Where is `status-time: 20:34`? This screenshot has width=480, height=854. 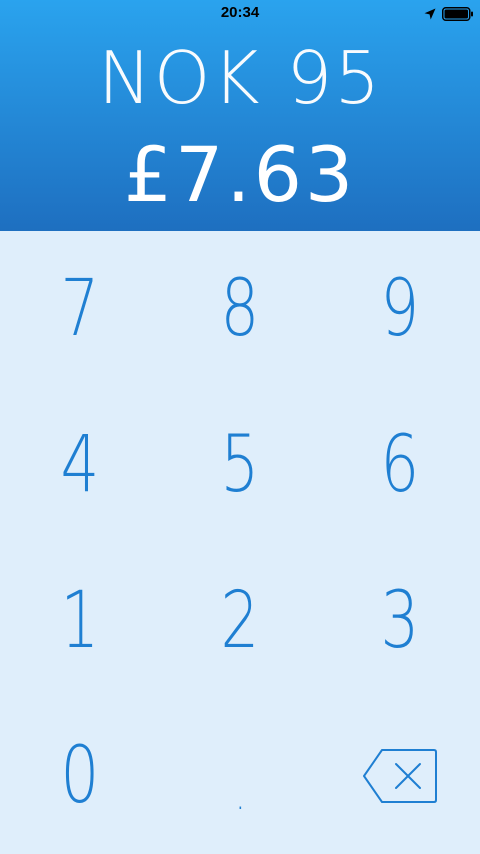 status-time: 20:34 is located at coordinates (240, 12).